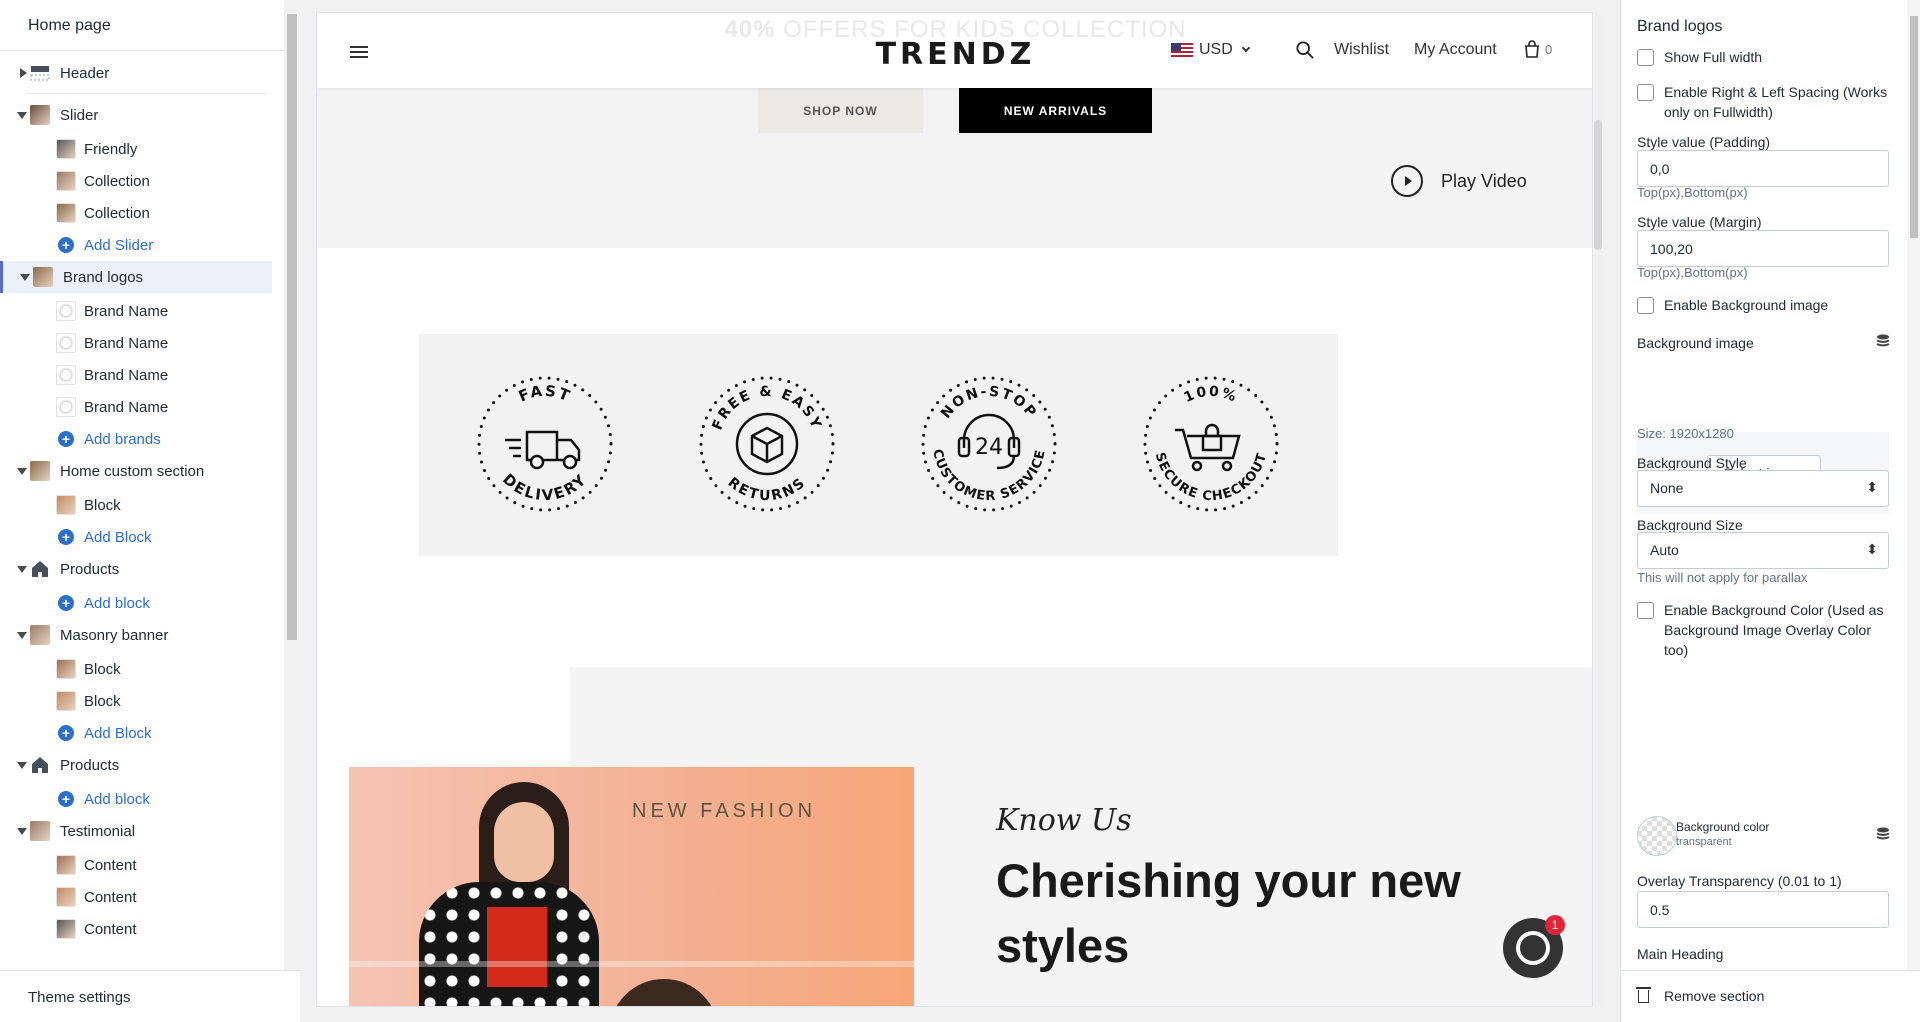 The width and height of the screenshot is (1920, 1022). What do you see at coordinates (631, 886) in the screenshot?
I see `fashion-banner-image: NEW FASHION` at bounding box center [631, 886].